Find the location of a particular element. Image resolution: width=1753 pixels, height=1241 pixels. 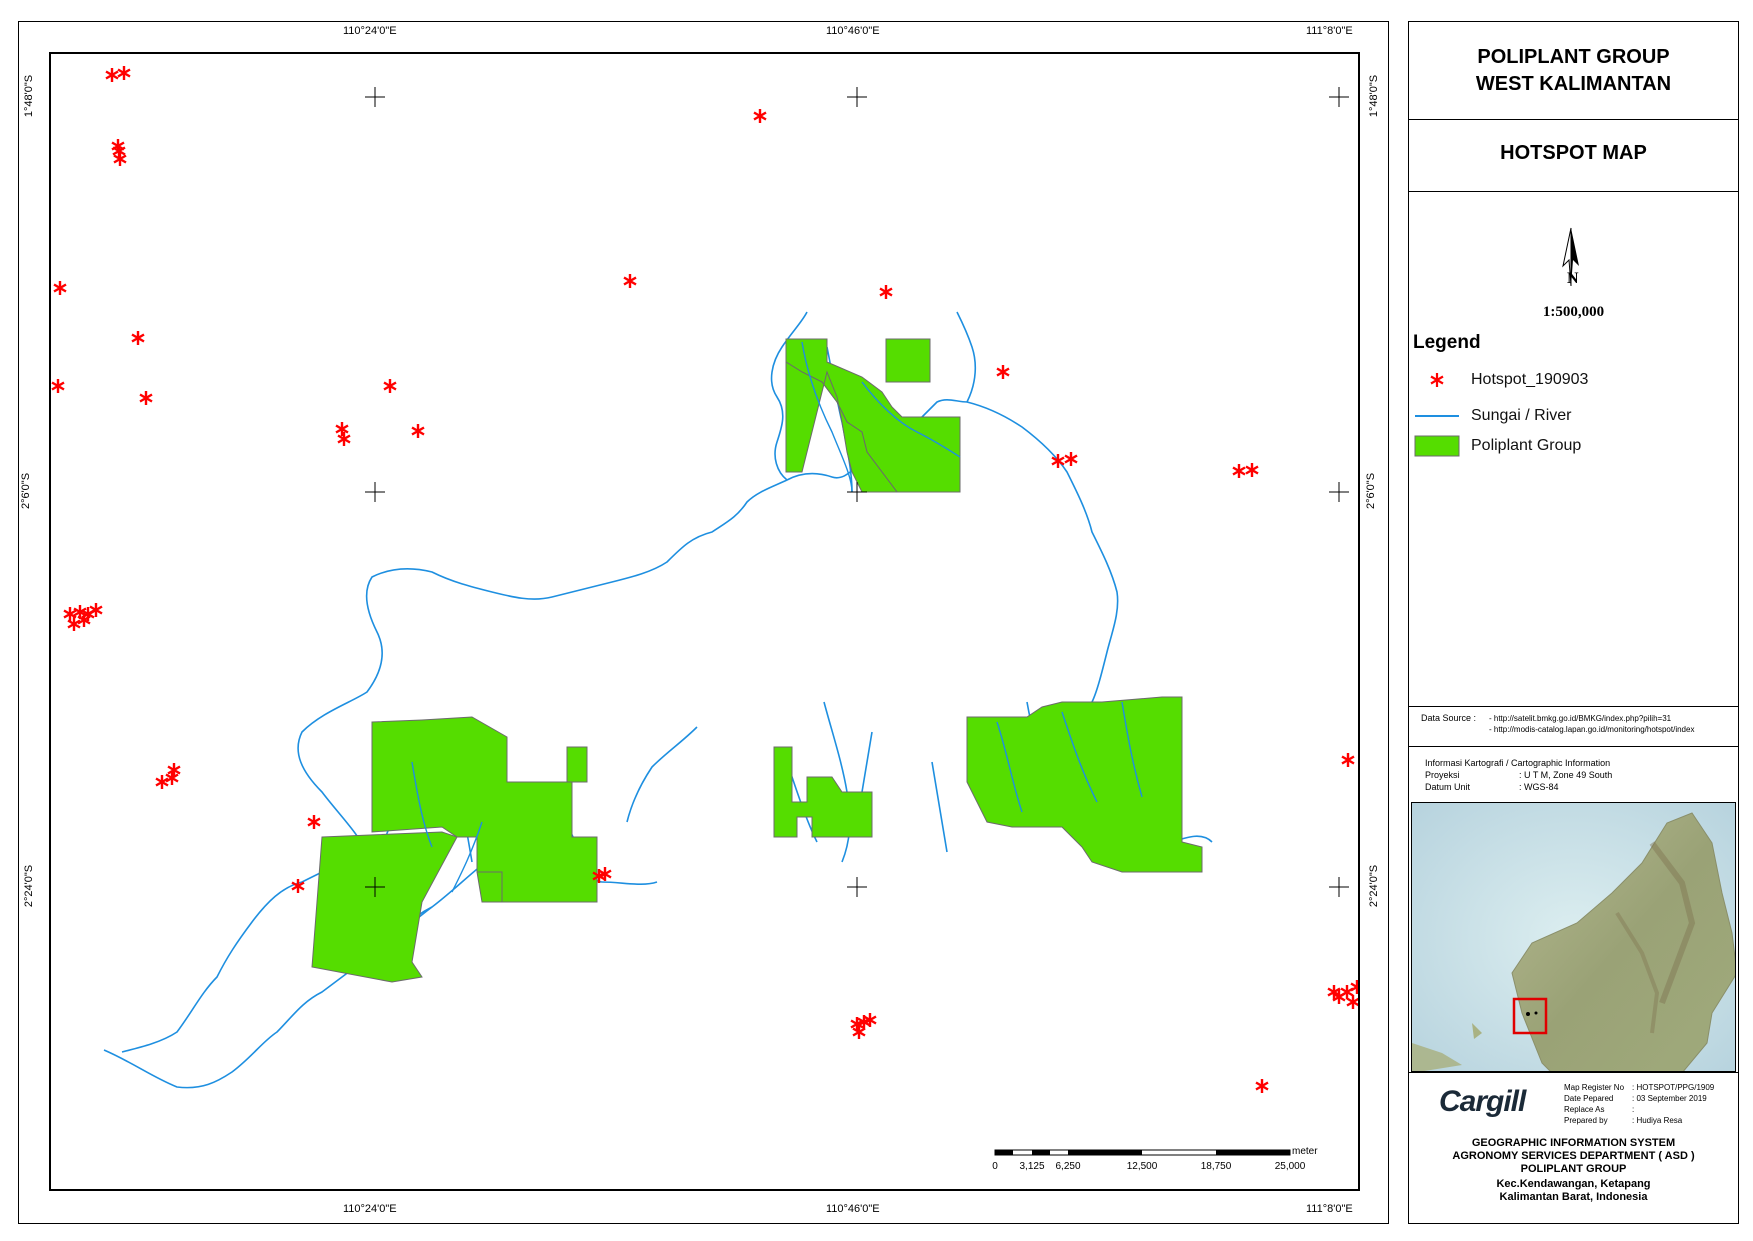

cartographic-value-2: : WGS-84 is located at coordinates (1539, 787).